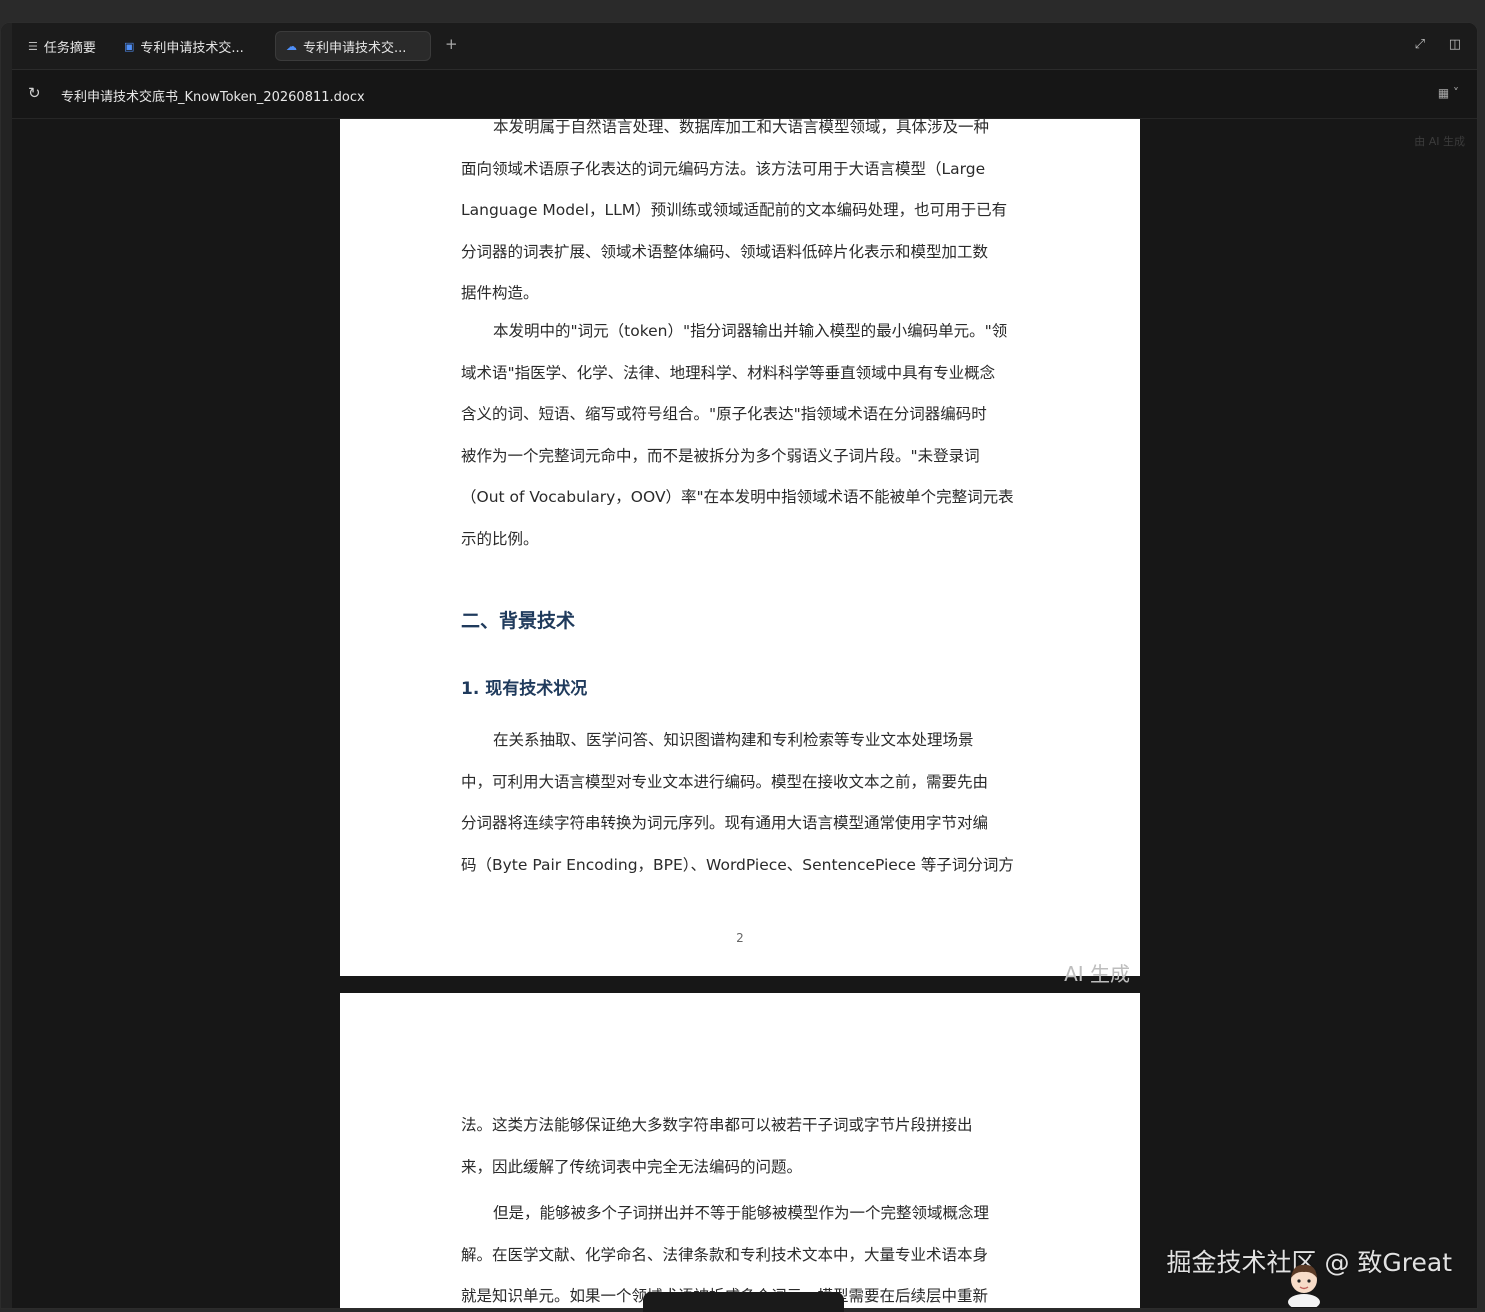 The height and width of the screenshot is (1312, 1485). What do you see at coordinates (33, 46) in the screenshot?
I see `list-icon: ☰` at bounding box center [33, 46].